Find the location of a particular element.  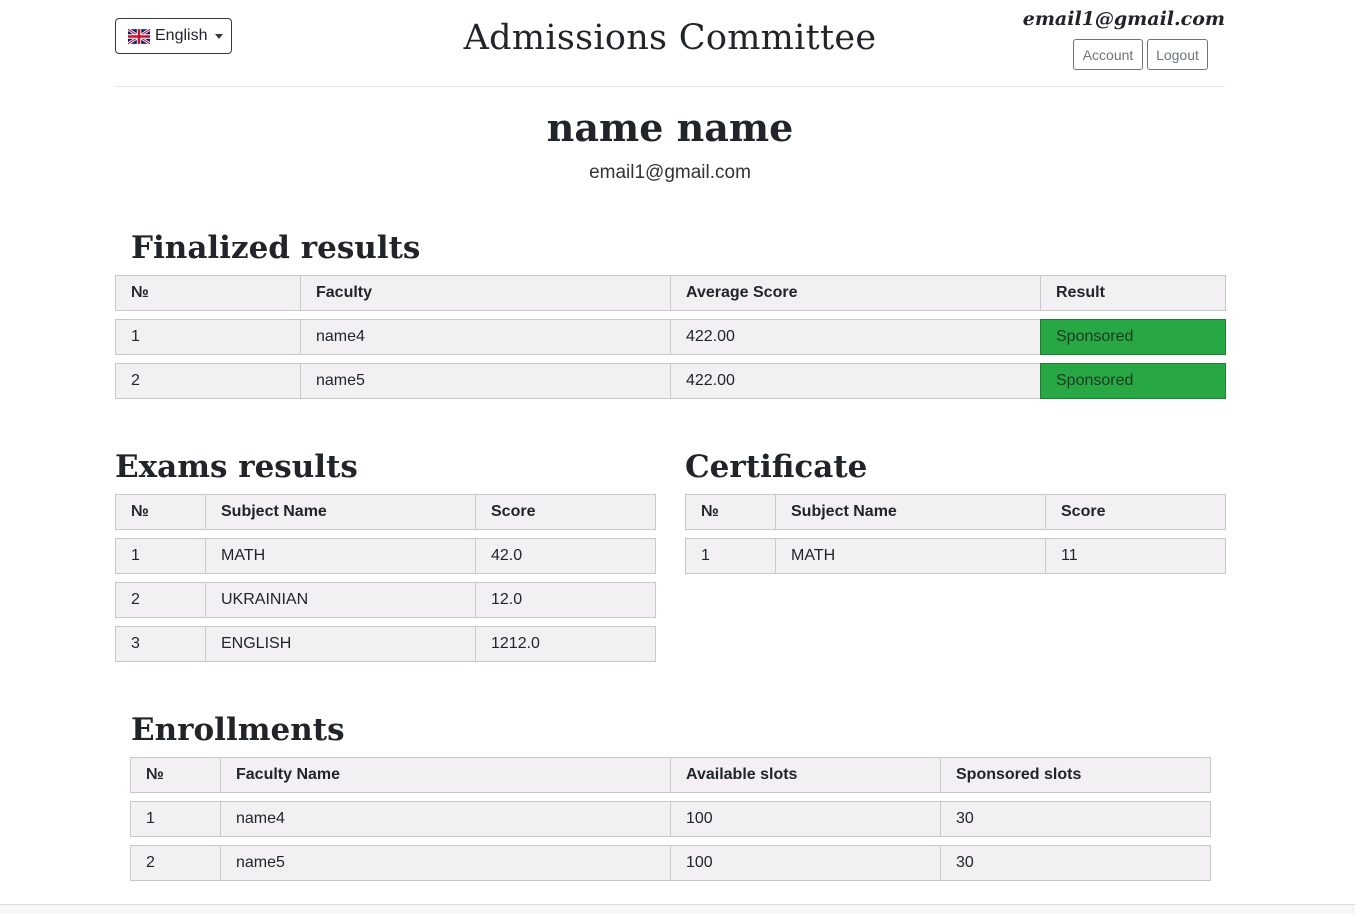

table-cell: 11 is located at coordinates (1135, 556).